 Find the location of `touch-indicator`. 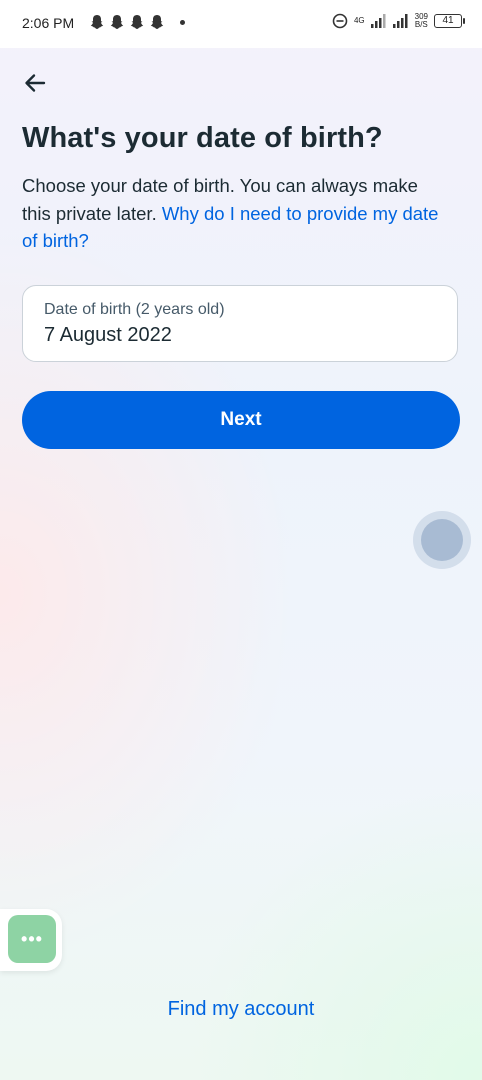

touch-indicator is located at coordinates (442, 540).